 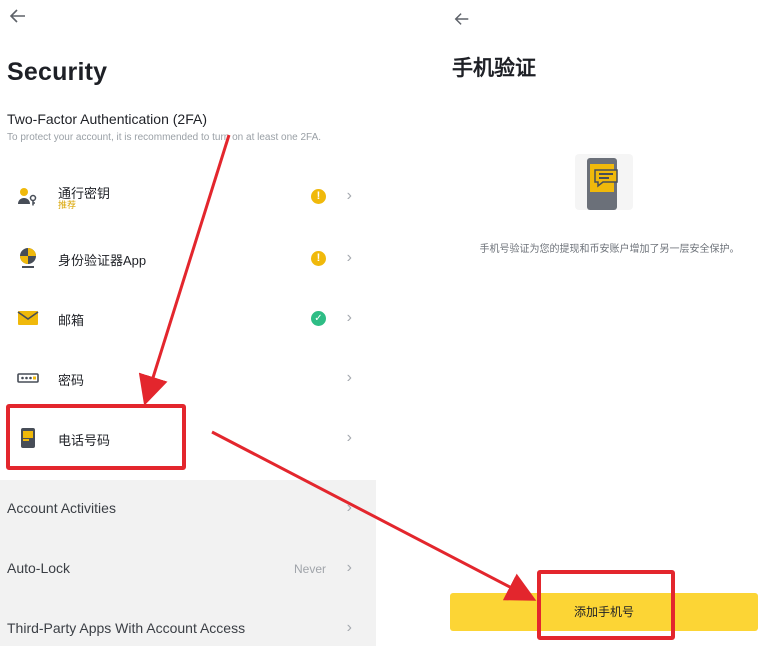 What do you see at coordinates (609, 249) in the screenshot?
I see `description-text: 手机号验证为您的提现和币安账户增加了另一层安全保护。` at bounding box center [609, 249].